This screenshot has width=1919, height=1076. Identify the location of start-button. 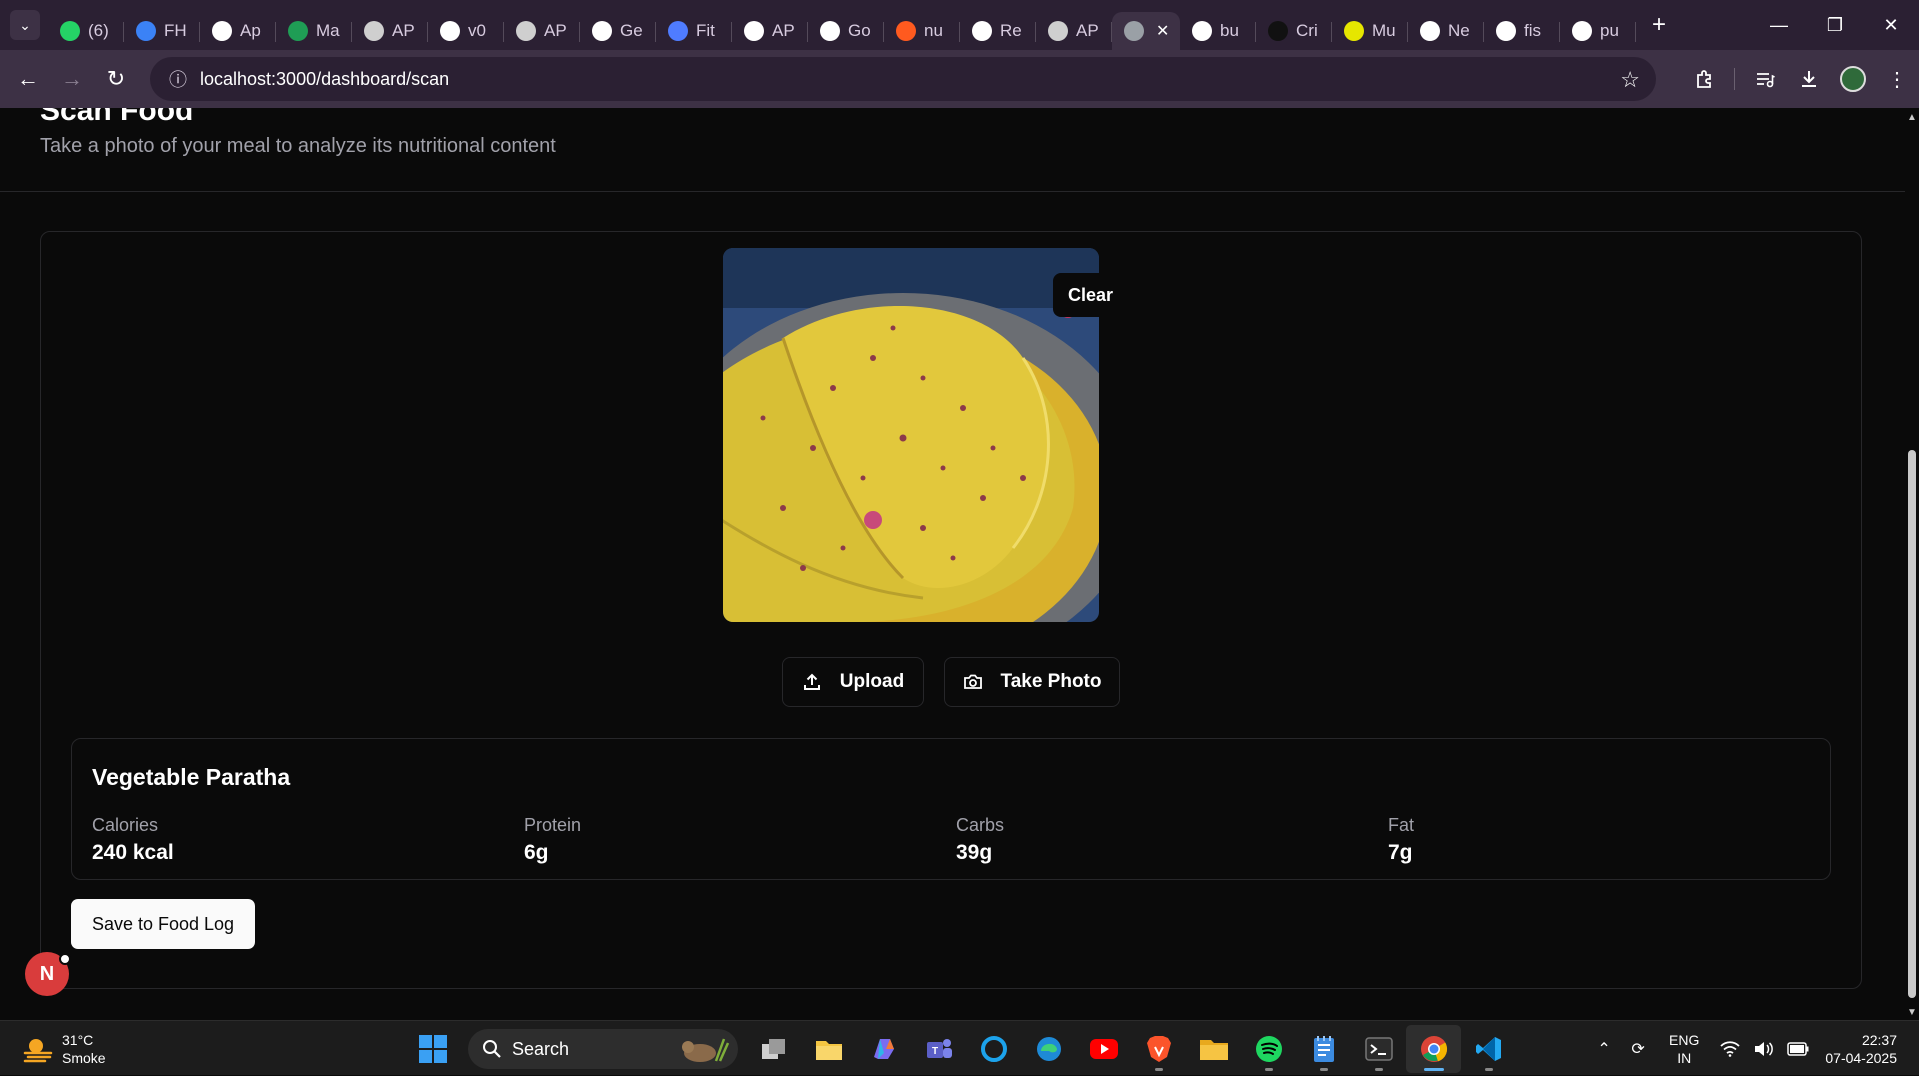
(432, 1049).